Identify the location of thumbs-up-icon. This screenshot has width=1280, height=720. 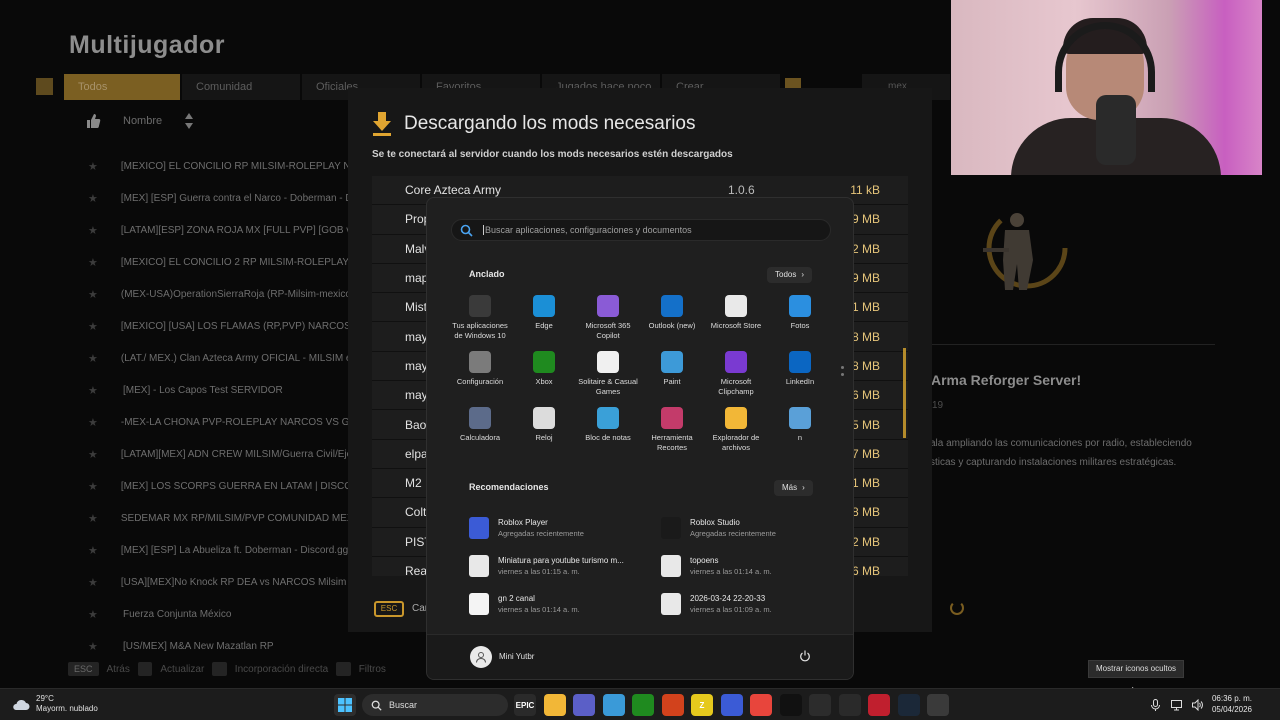
(93, 121).